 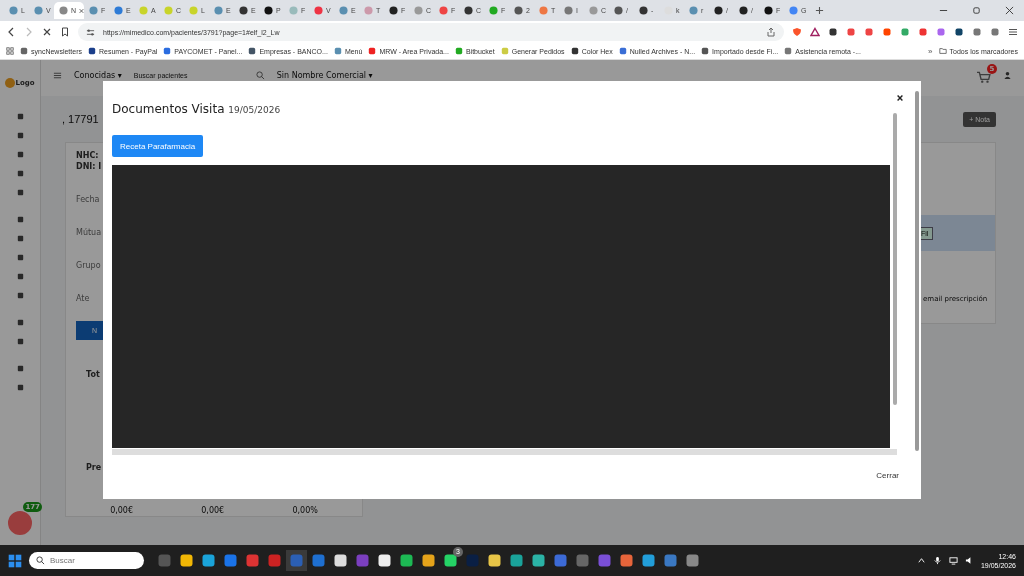 I want to click on new-tab-icon, so click(x=819, y=10).